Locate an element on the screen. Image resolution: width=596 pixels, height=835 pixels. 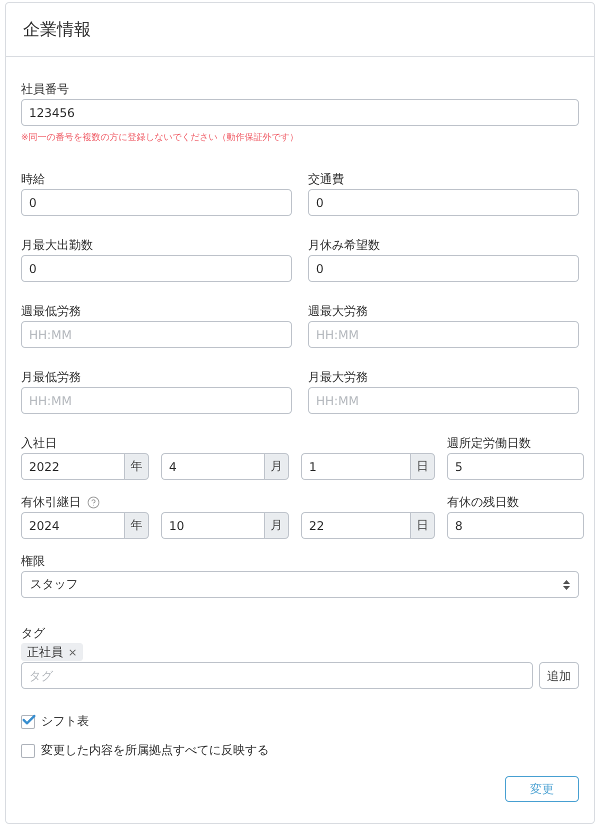
field-label: 有休引継日 is located at coordinates (51, 502).